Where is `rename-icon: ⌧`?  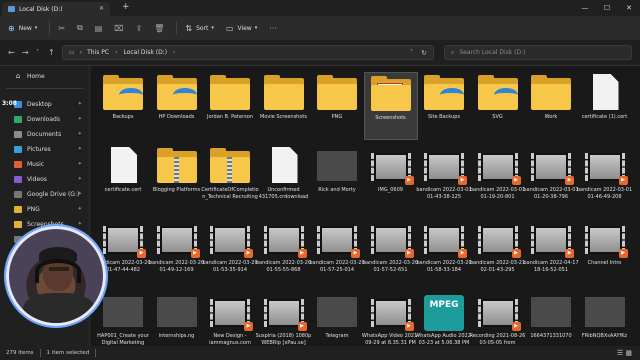 rename-icon: ⌧ is located at coordinates (118, 28).